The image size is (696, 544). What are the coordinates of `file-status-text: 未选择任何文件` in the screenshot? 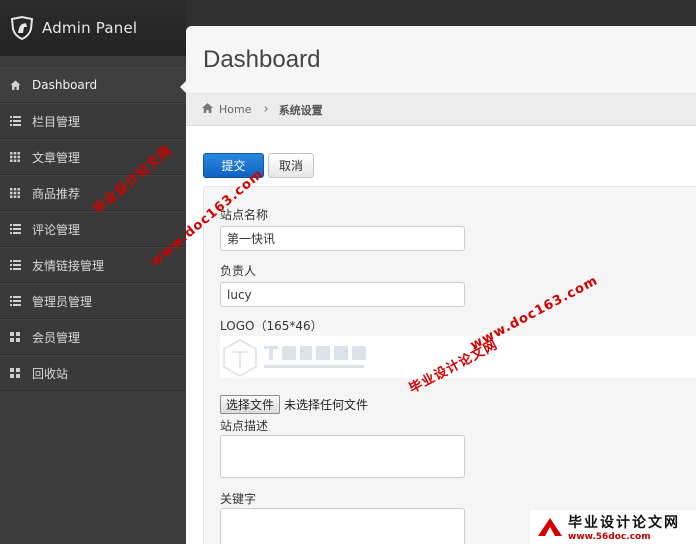 It's located at (326, 405).